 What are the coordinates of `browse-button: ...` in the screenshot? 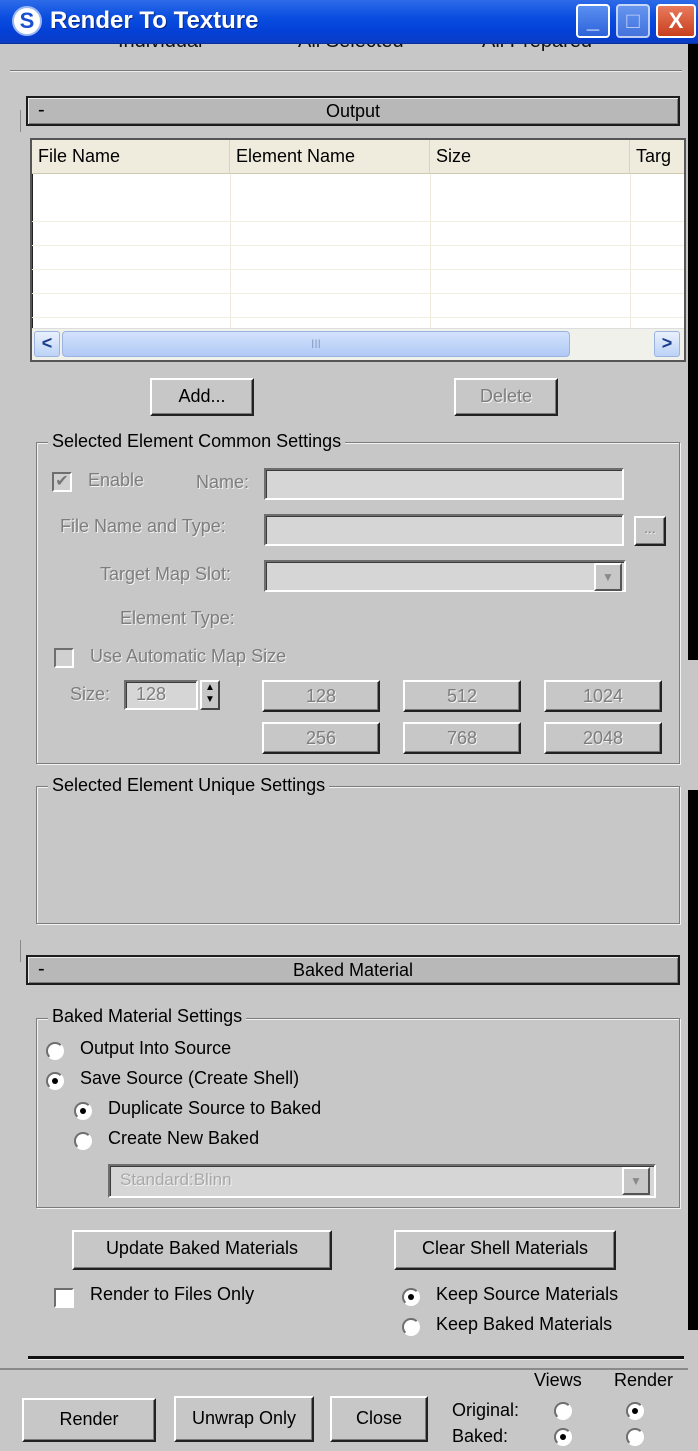 It's located at (650, 531).